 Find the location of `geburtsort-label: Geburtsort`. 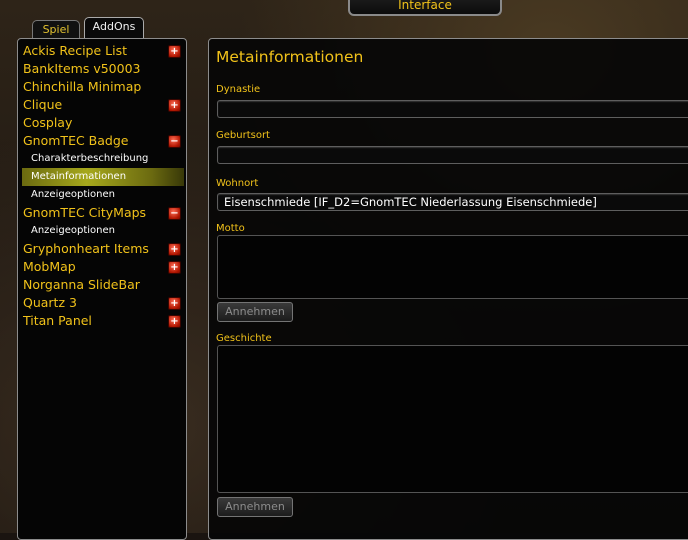

geburtsort-label: Geburtsort is located at coordinates (243, 135).